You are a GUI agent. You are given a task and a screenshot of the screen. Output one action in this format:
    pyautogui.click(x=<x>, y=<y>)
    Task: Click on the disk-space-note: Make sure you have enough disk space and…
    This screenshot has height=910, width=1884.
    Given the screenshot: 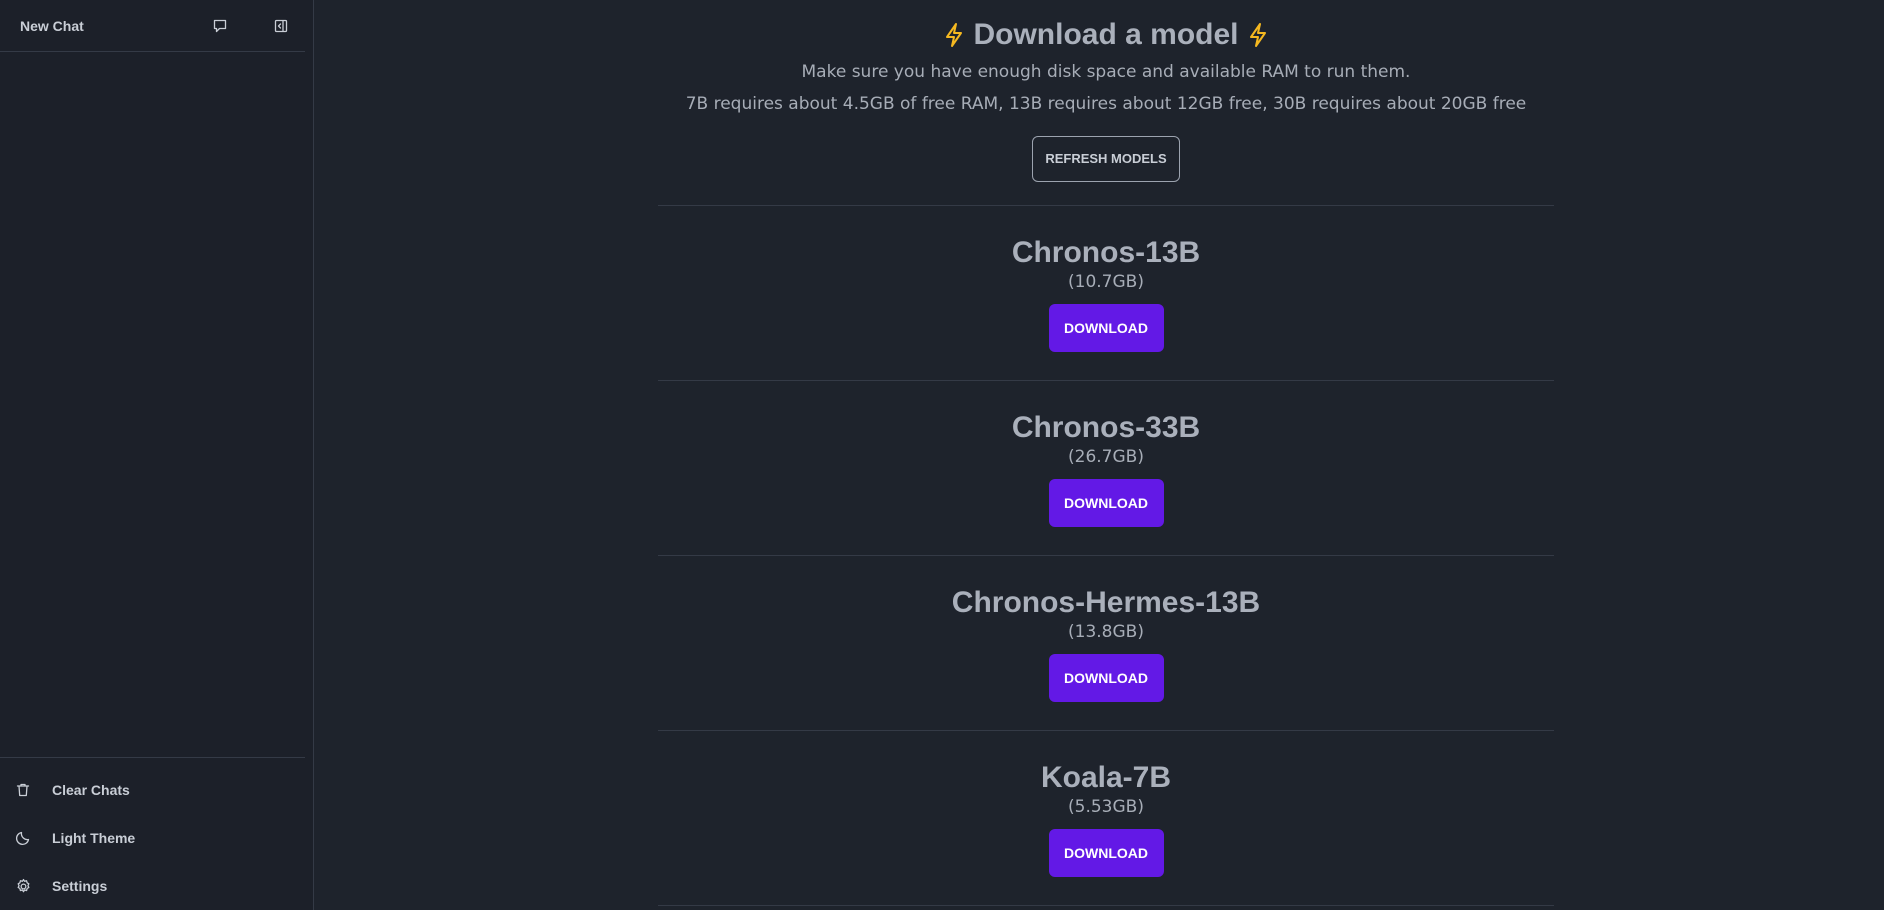 What is the action you would take?
    pyautogui.click(x=1106, y=72)
    